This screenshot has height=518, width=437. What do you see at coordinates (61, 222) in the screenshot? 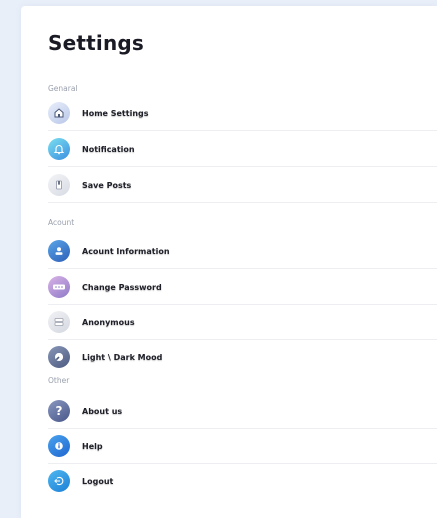
I see `section-account-label: Acount` at bounding box center [61, 222].